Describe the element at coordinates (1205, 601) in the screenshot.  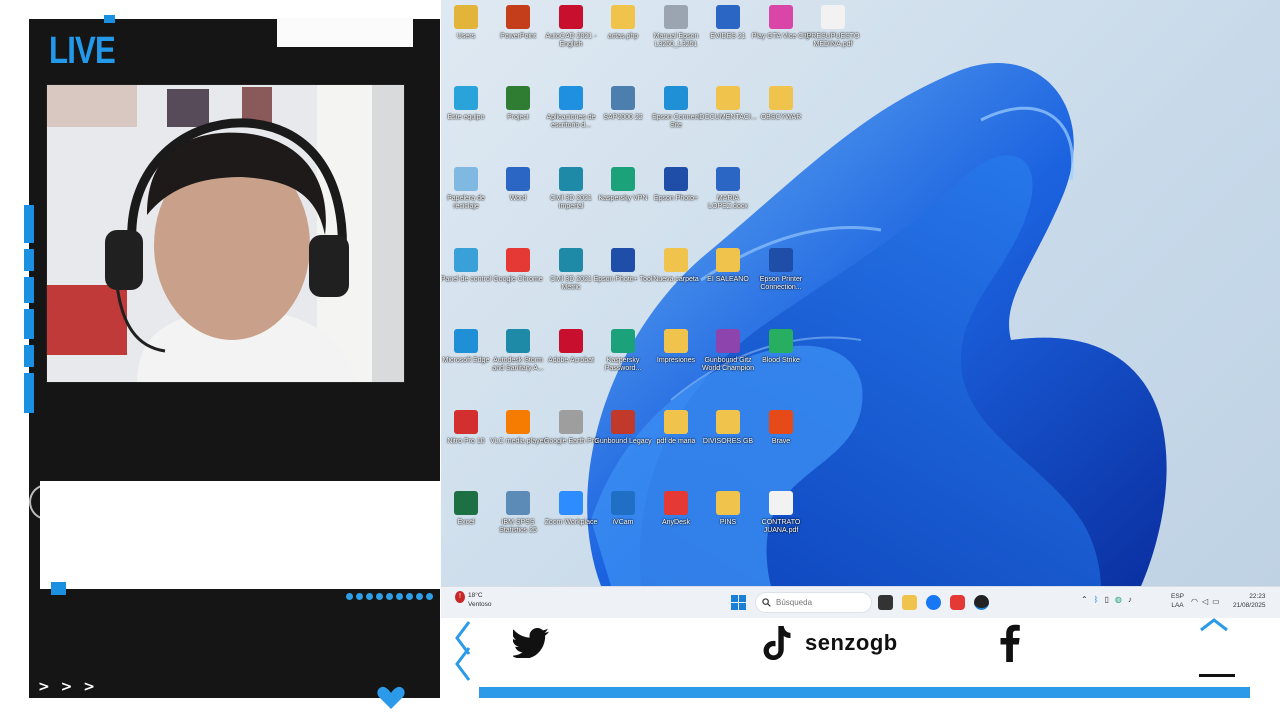
I see `system-status-icons: ◠ ◁ ▭` at that location.